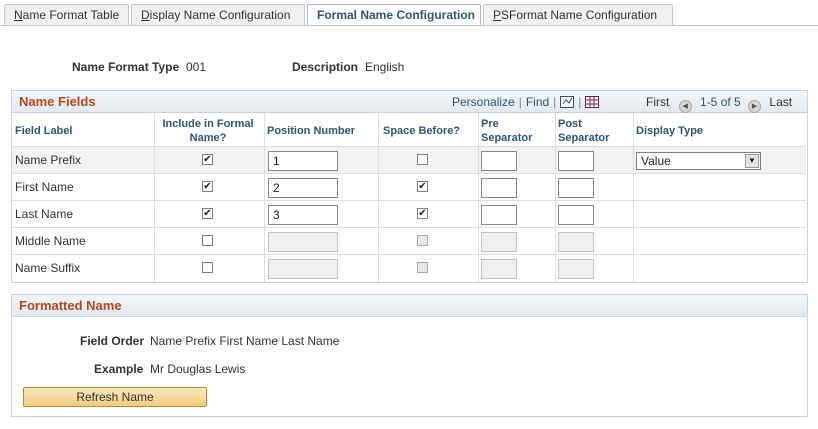 The image size is (818, 429). What do you see at coordinates (752, 161) in the screenshot?
I see `chevron-down-icon: ▼` at bounding box center [752, 161].